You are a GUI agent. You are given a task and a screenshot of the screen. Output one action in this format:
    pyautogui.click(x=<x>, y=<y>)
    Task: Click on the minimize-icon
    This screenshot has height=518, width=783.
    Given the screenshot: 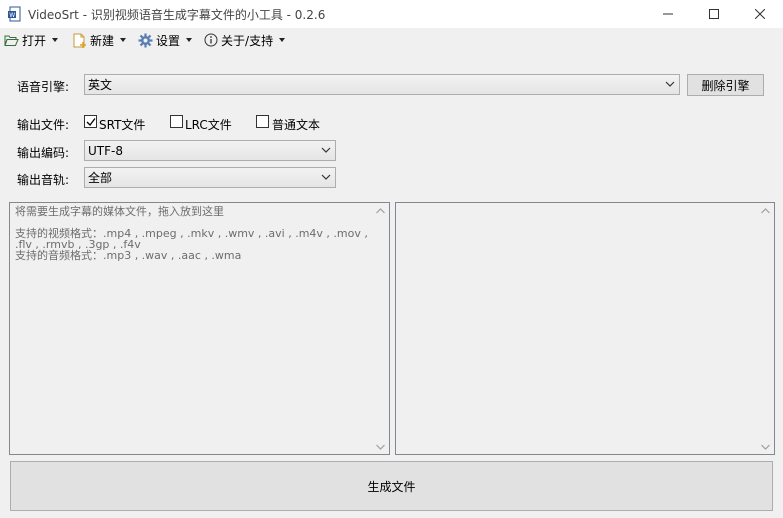 What is the action you would take?
    pyautogui.click(x=668, y=14)
    